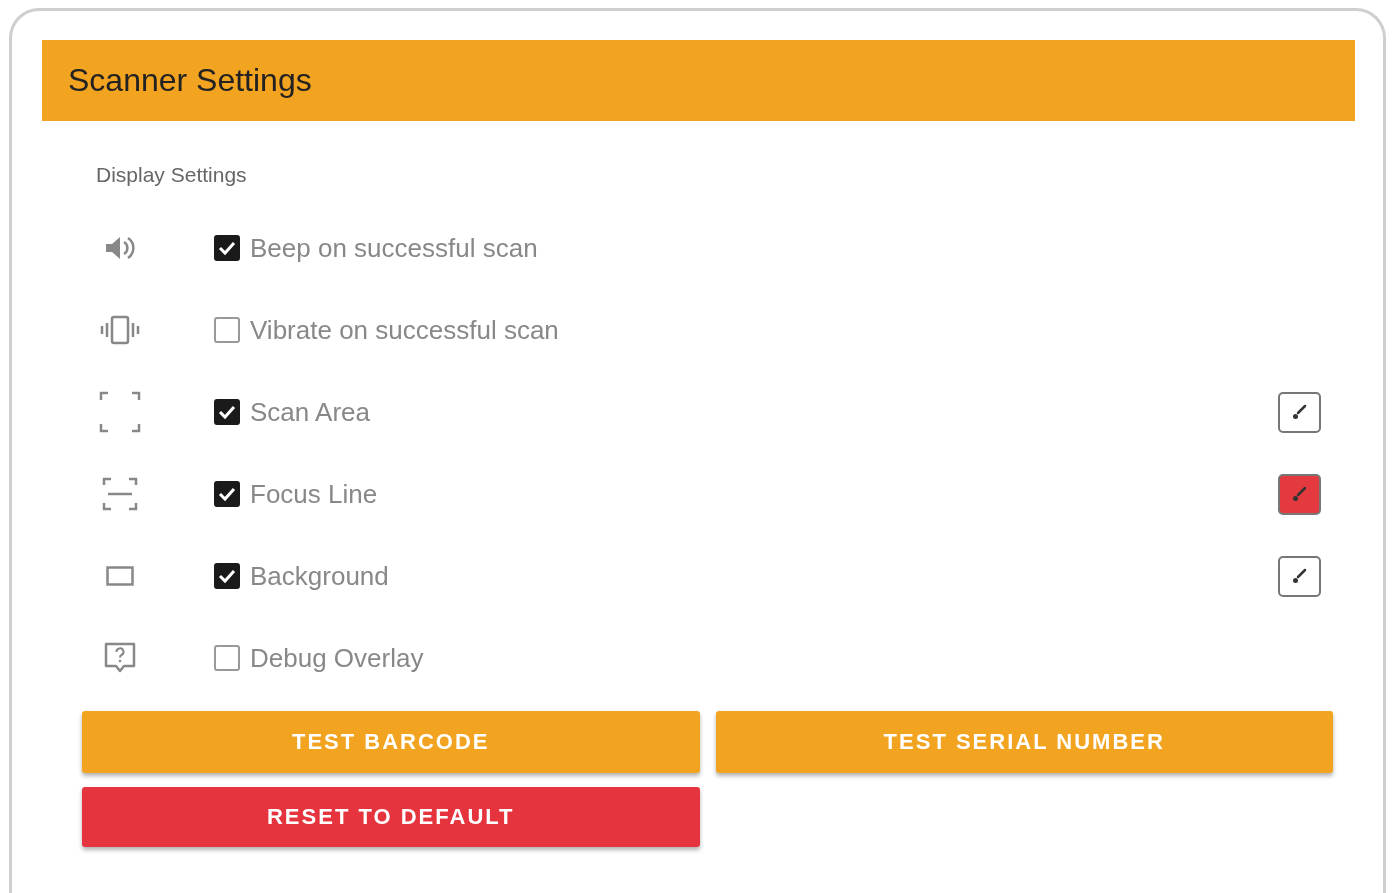 The height and width of the screenshot is (893, 1392). I want to click on focus-line-icon, so click(120, 494).